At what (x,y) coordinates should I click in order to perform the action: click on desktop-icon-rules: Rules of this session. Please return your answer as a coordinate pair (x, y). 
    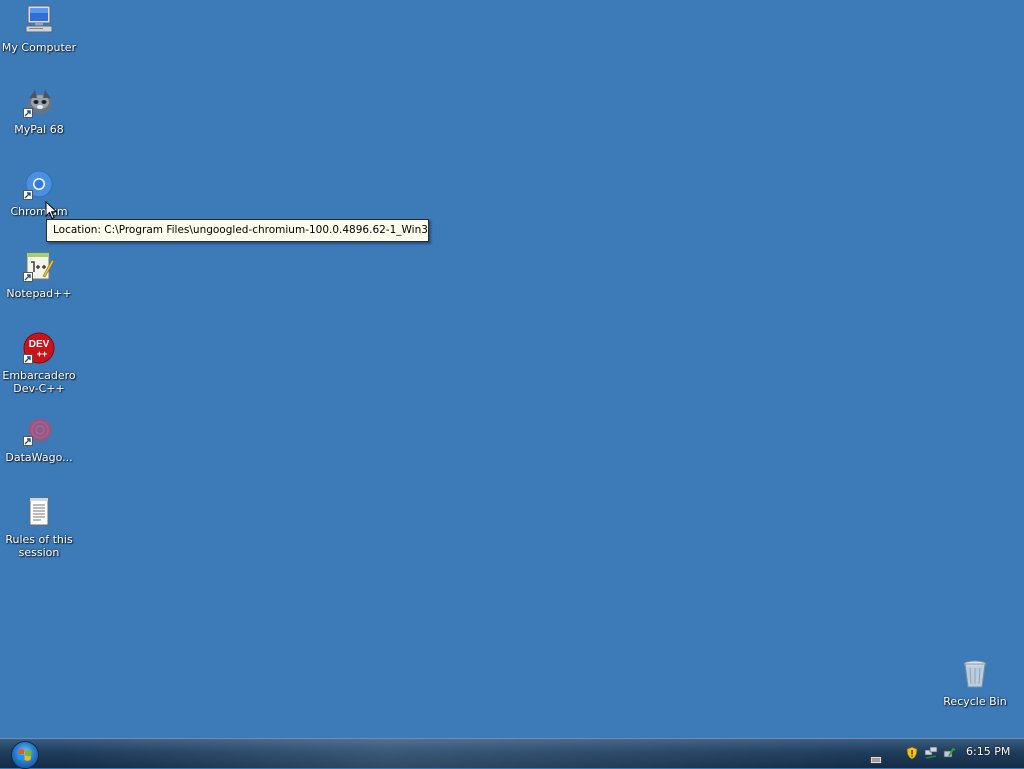
    Looking at the image, I should click on (39, 526).